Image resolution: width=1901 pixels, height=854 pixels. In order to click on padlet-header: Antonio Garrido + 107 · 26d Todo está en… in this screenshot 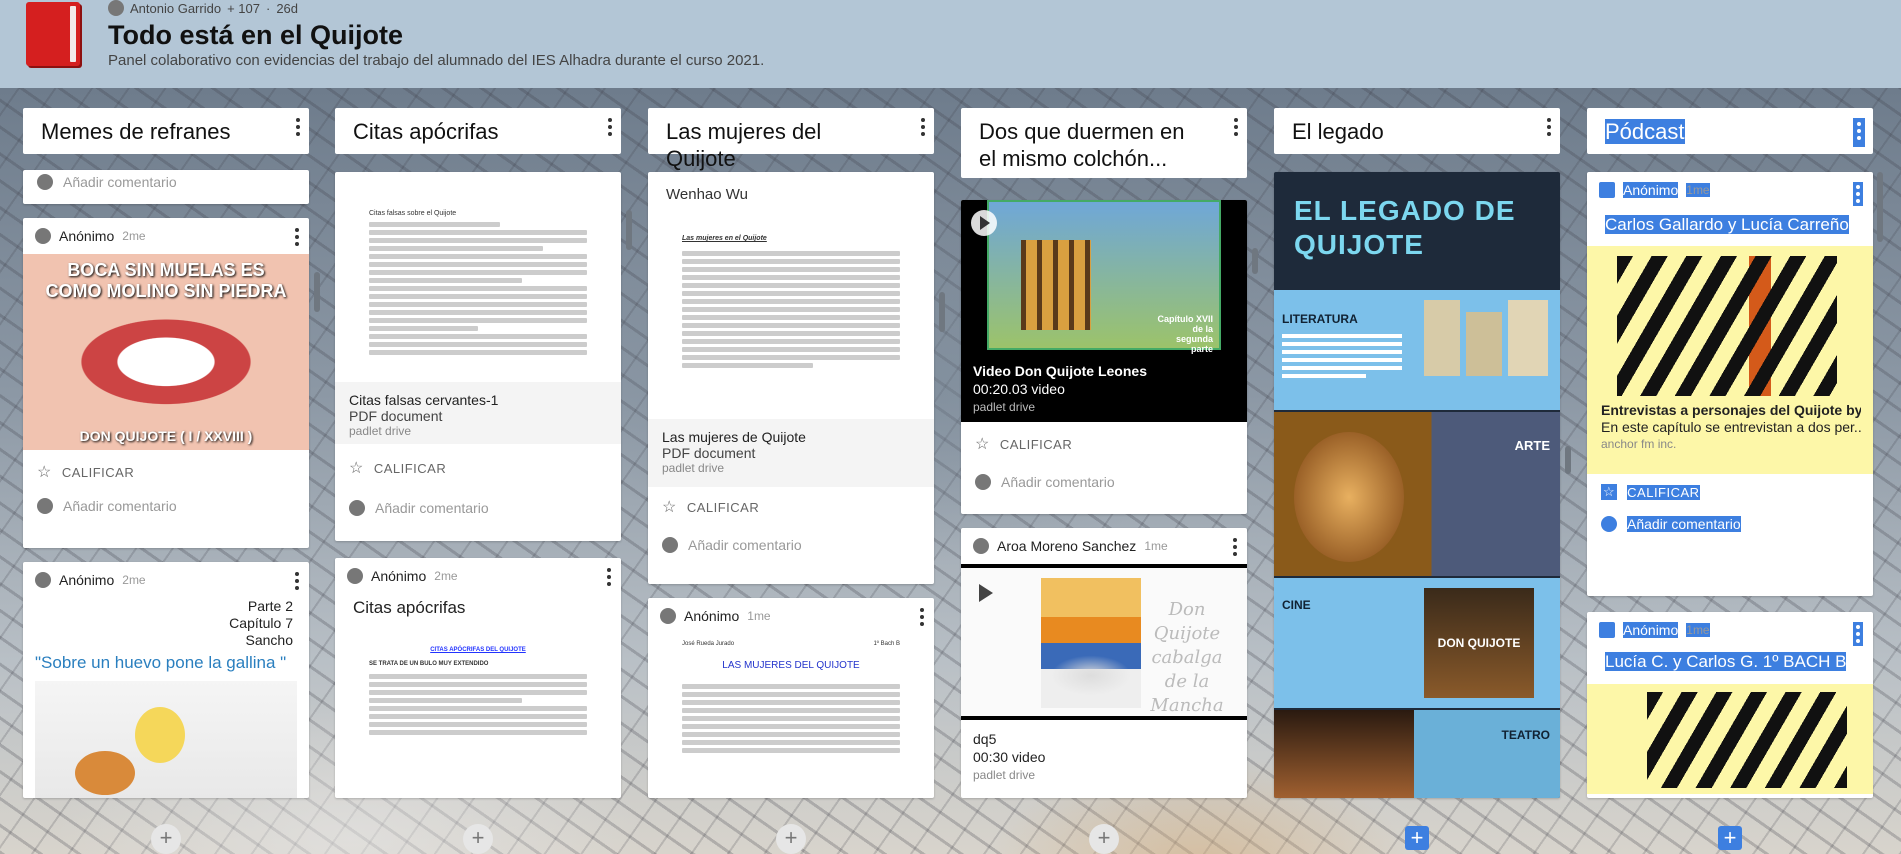, I will do `click(950, 44)`.